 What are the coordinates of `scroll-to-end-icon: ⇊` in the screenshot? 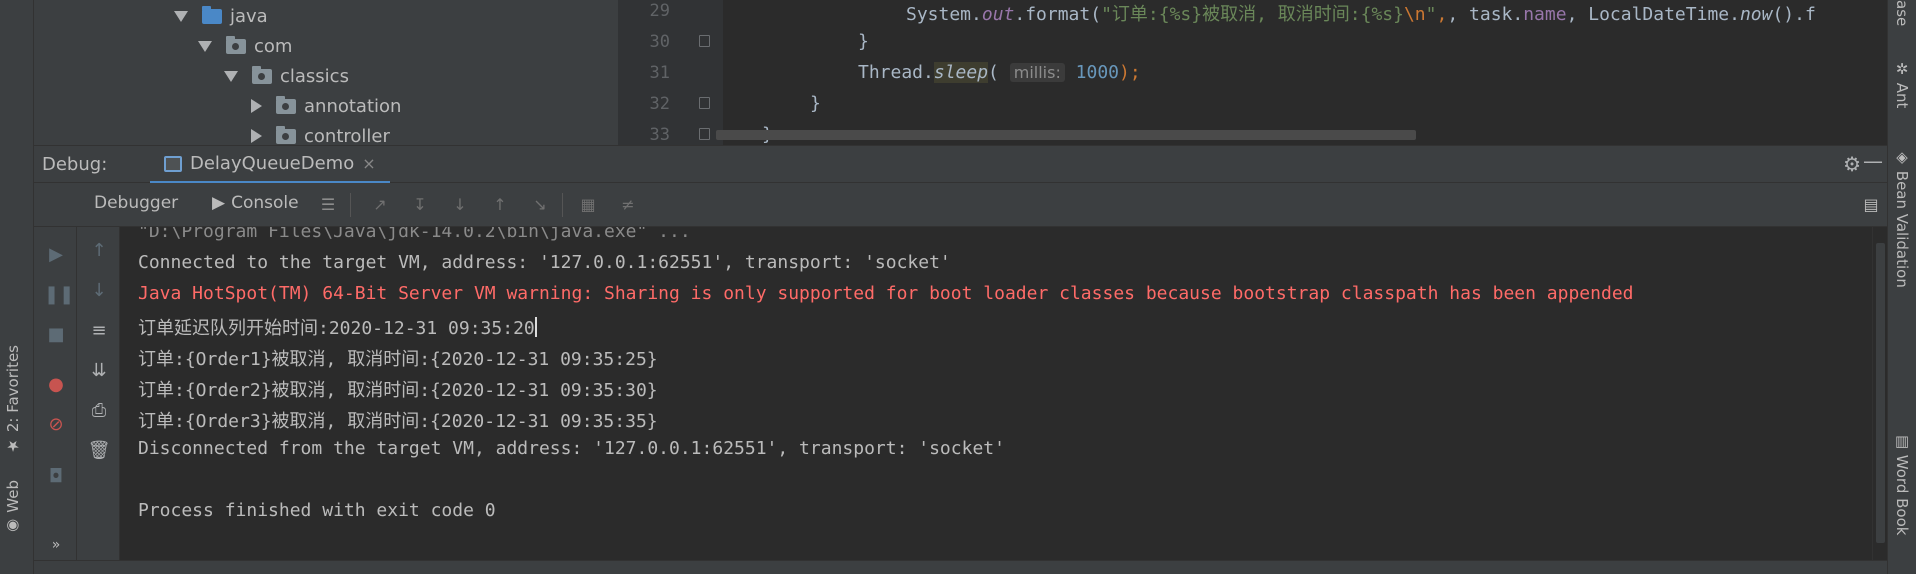 It's located at (99, 371).